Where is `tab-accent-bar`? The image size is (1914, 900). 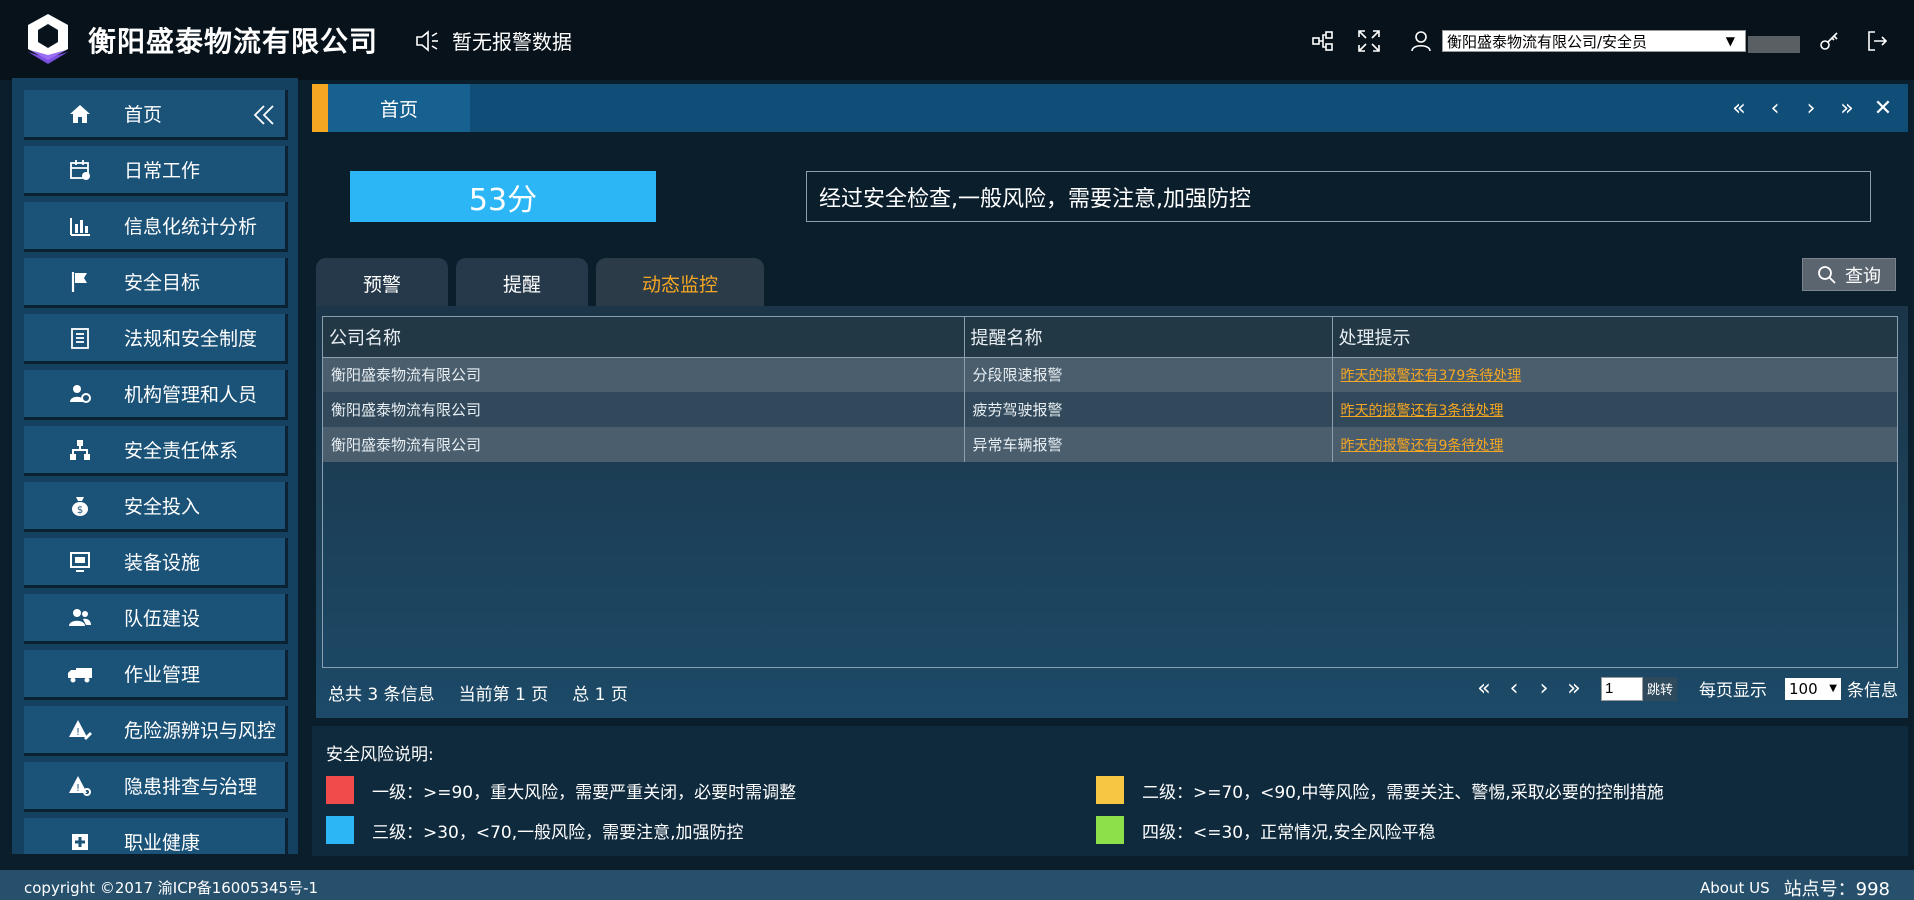
tab-accent-bar is located at coordinates (320, 108).